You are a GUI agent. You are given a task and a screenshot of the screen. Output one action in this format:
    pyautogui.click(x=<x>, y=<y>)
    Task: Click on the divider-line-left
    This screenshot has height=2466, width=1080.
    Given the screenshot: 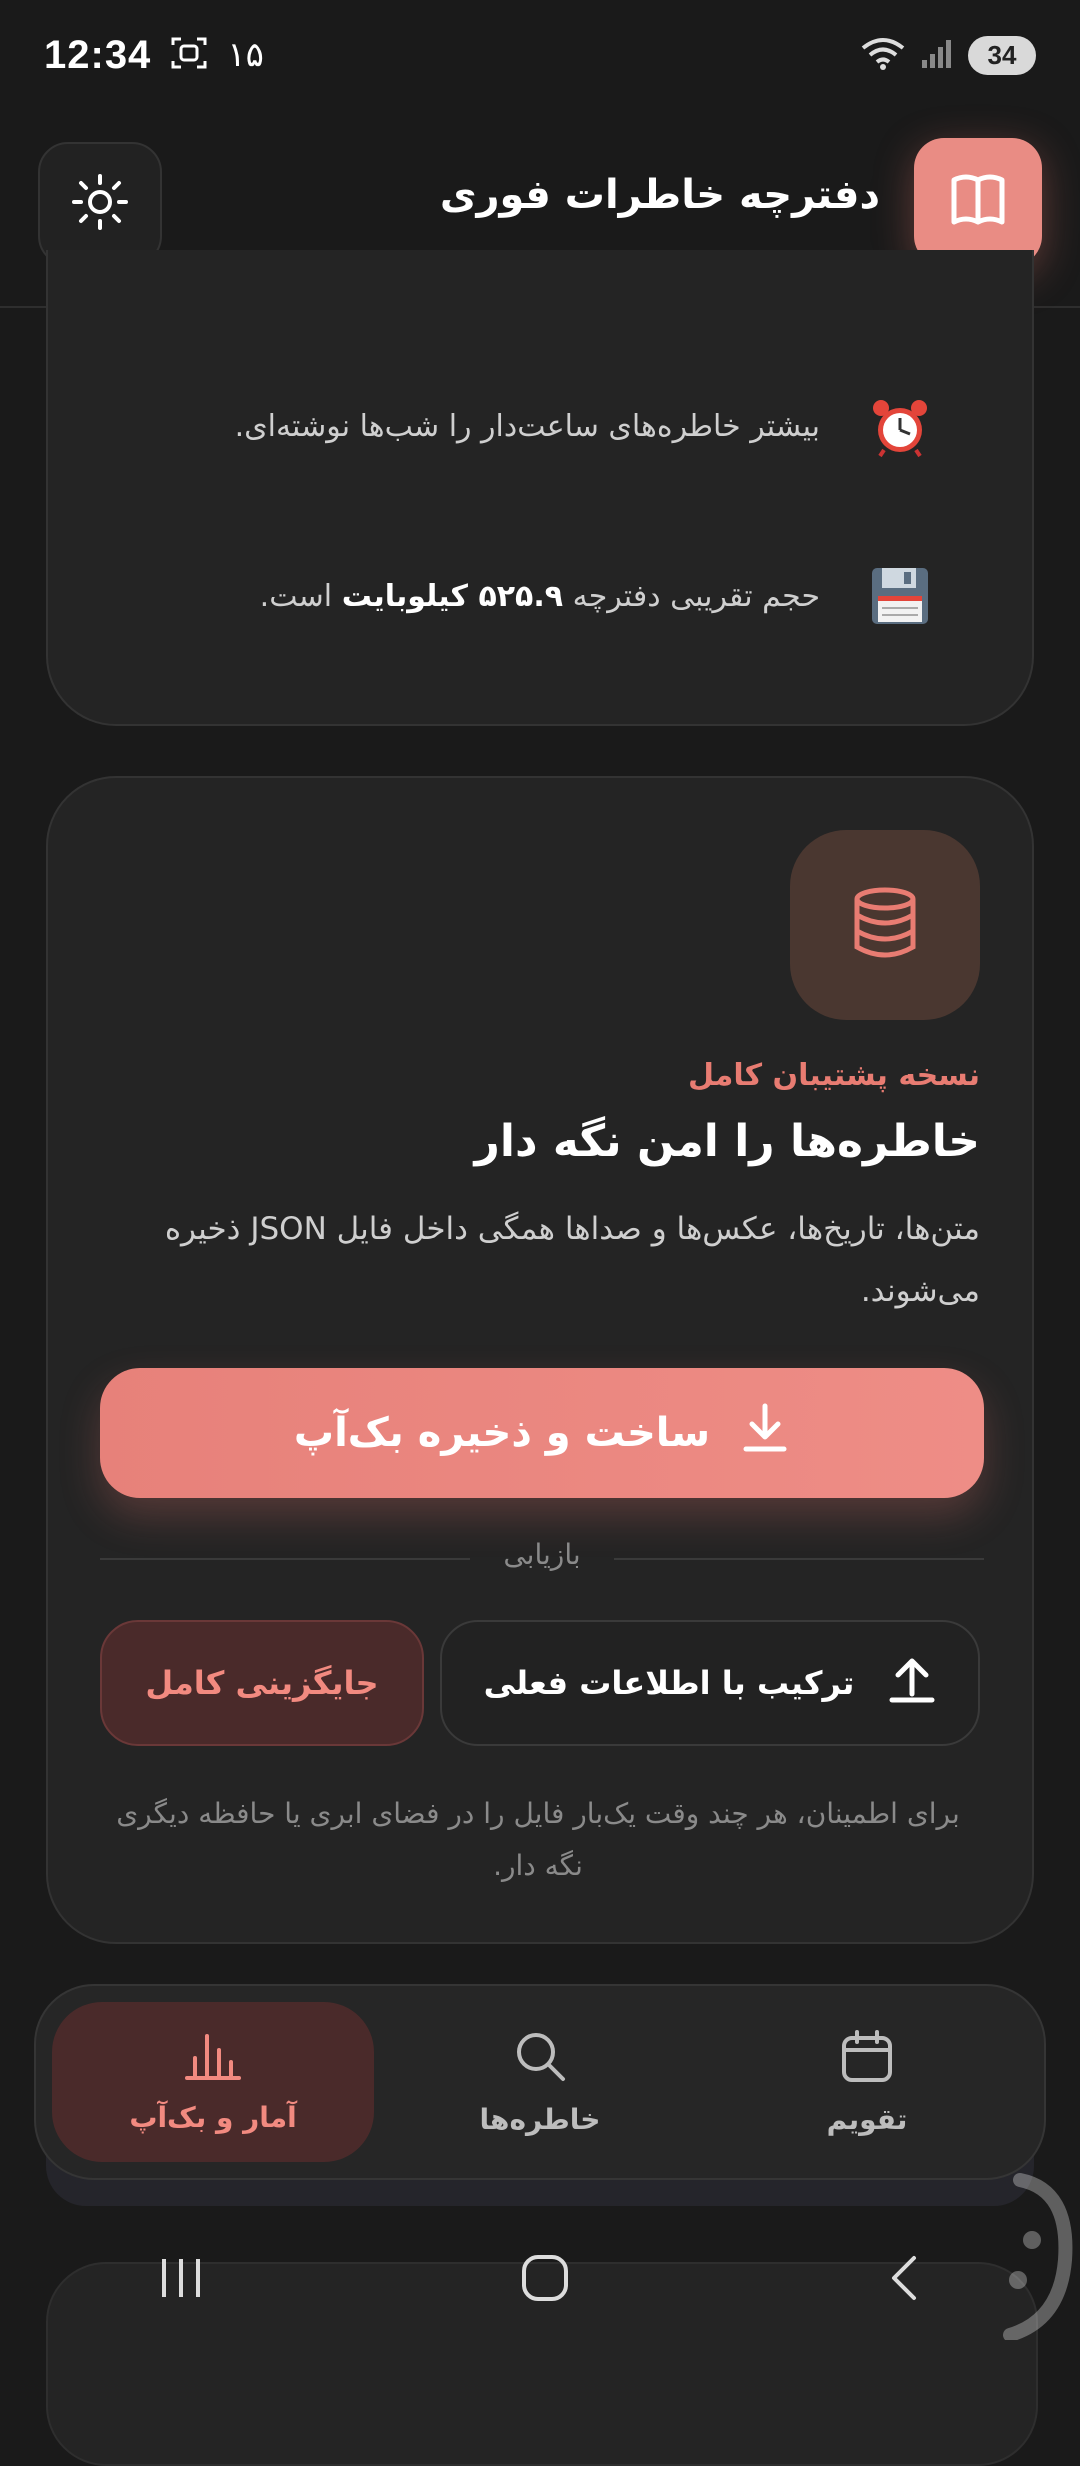 What is the action you would take?
    pyautogui.click(x=285, y=1559)
    